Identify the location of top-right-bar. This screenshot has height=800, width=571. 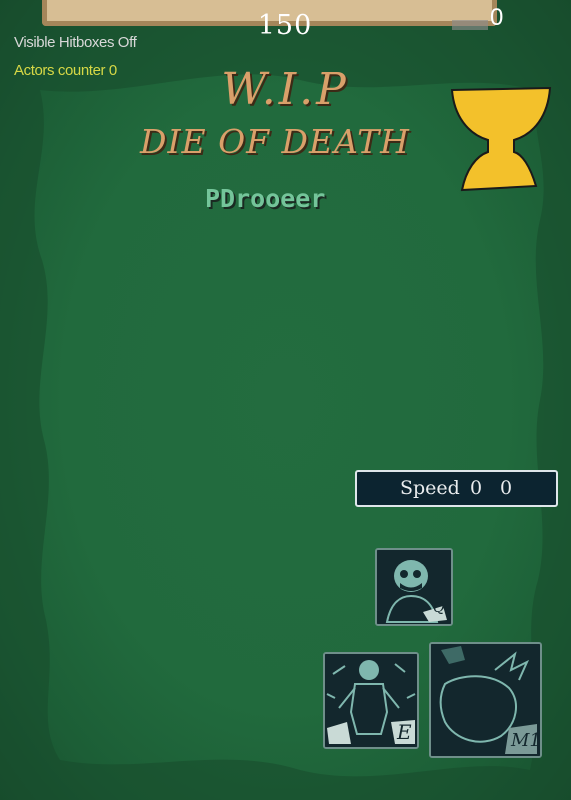
(470, 25).